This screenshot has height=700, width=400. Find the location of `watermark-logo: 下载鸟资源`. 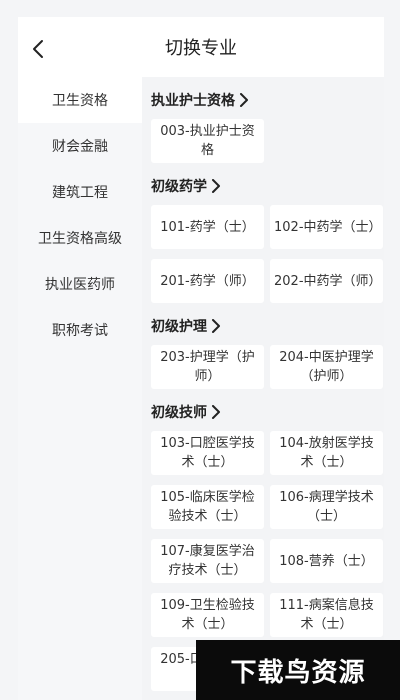

watermark-logo: 下载鸟资源 is located at coordinates (298, 670).